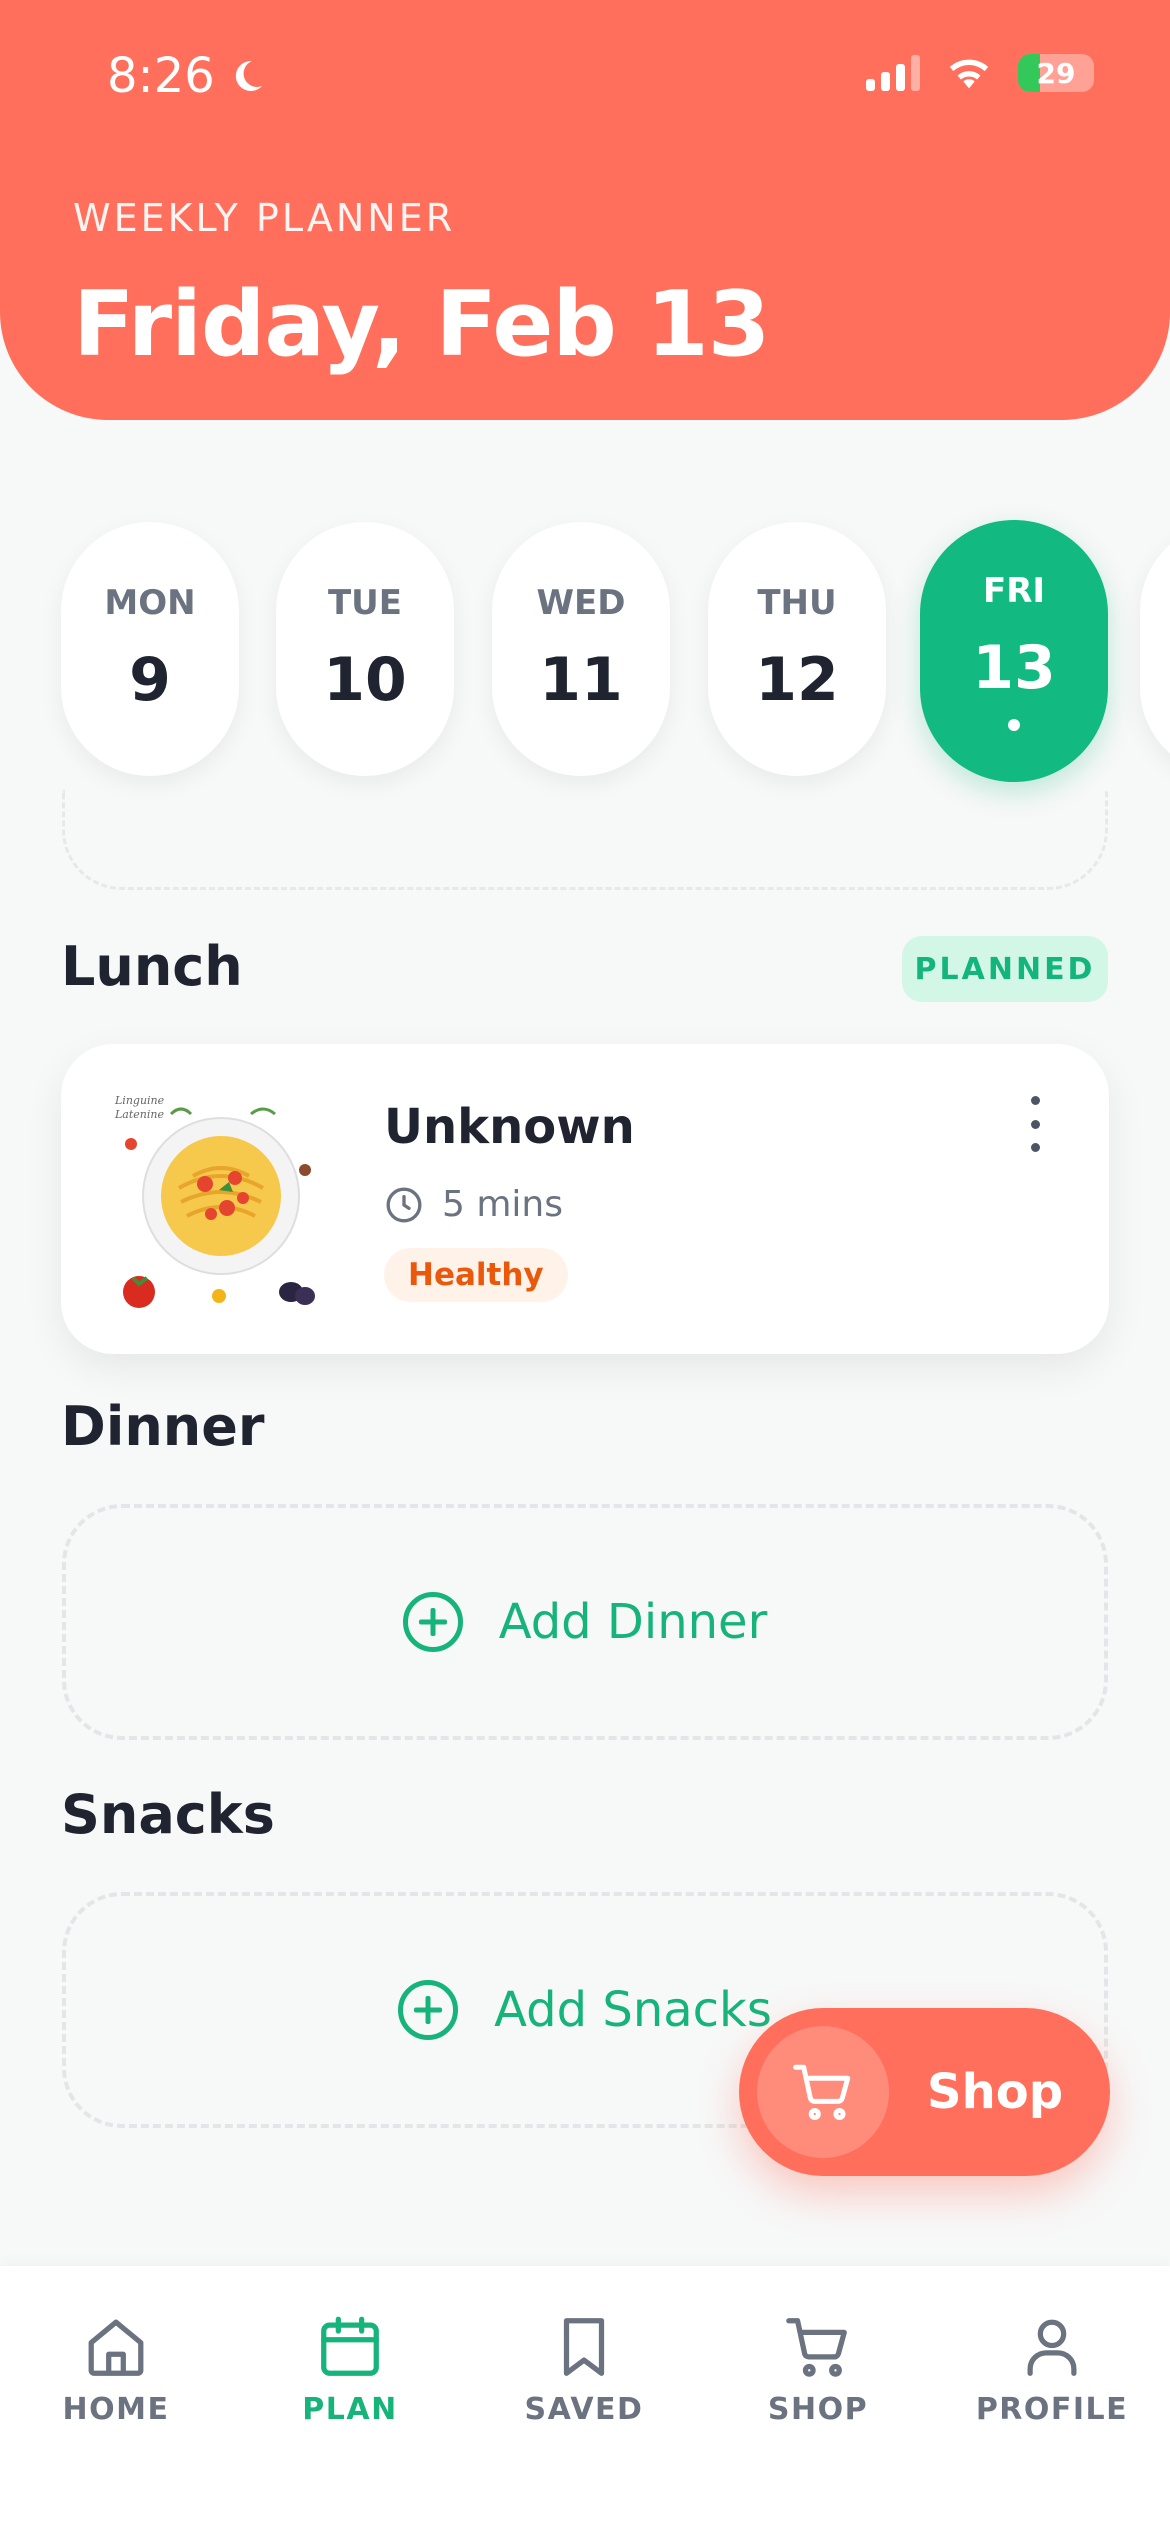 This screenshot has height=2532, width=1170. Describe the element at coordinates (404, 1204) in the screenshot. I see `clock-icon` at that location.